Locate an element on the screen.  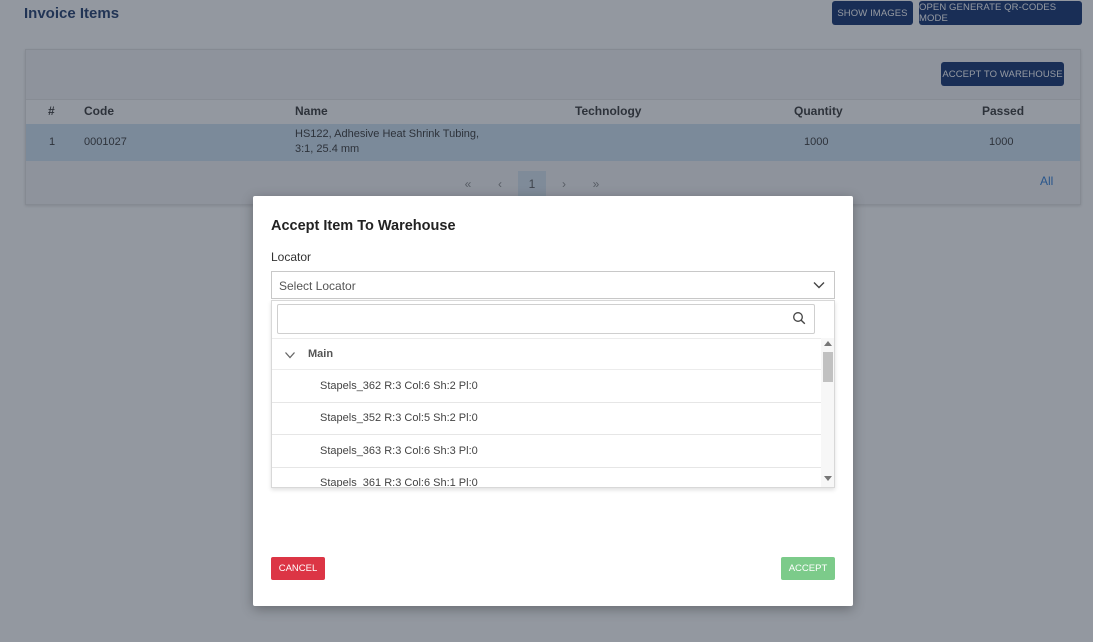
cancel-button: CANCEL is located at coordinates (298, 568).